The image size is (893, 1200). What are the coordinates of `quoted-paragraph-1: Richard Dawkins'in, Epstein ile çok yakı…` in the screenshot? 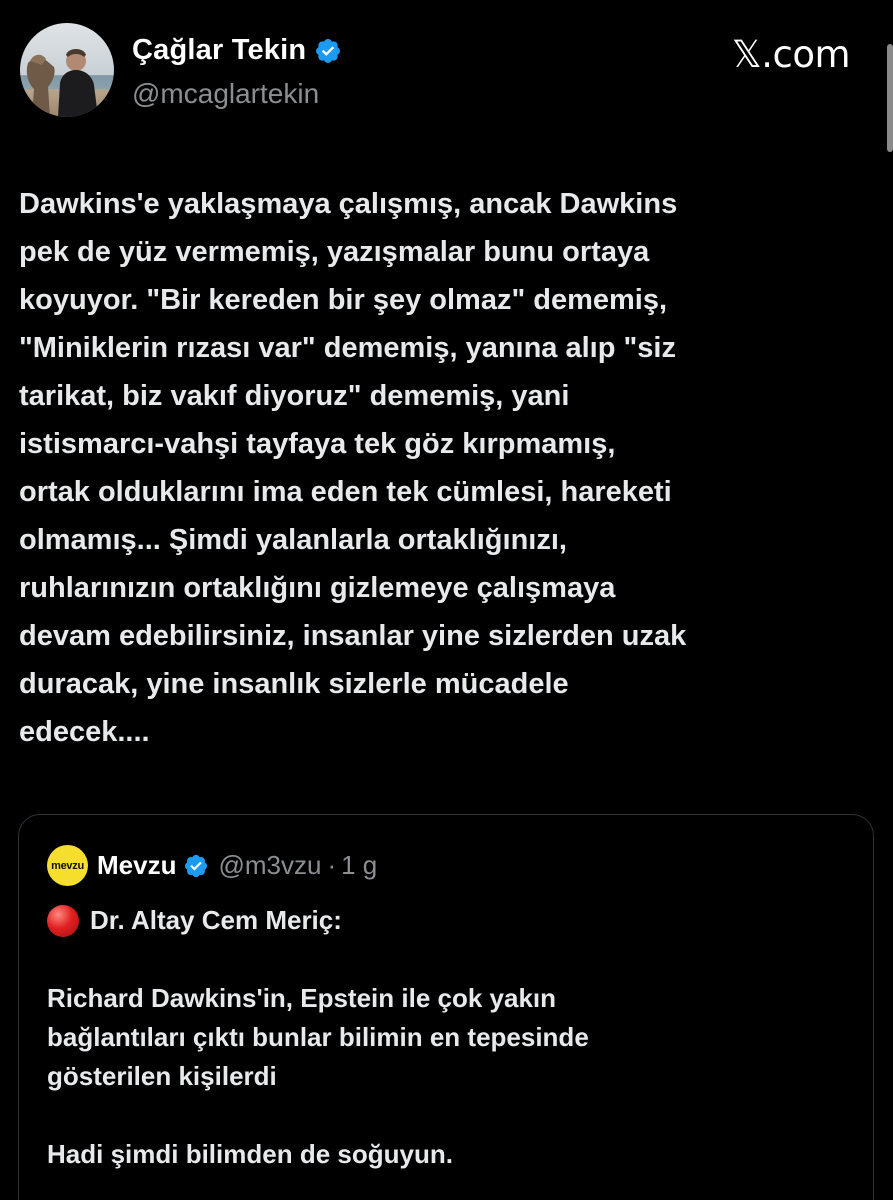 It's located at (452, 1037).